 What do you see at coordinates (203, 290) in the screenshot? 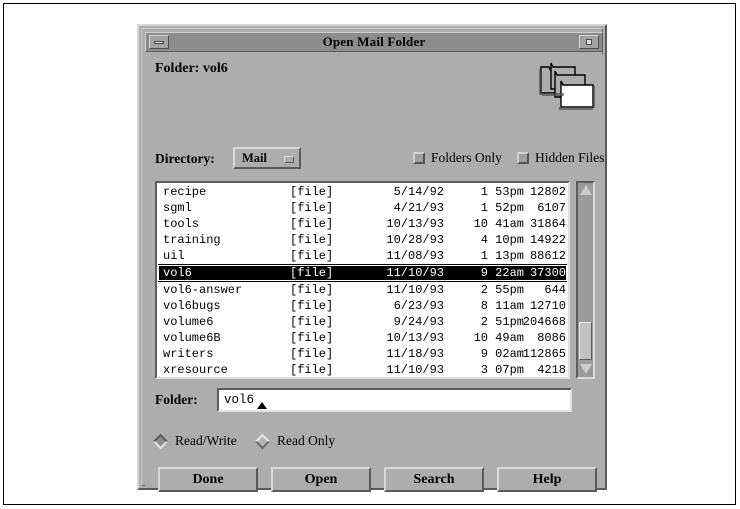
I see `file-name: vol6-answer` at bounding box center [203, 290].